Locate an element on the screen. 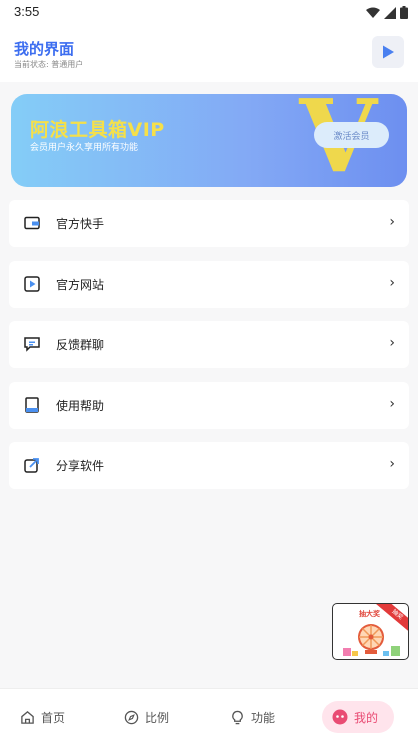 The width and height of the screenshot is (418, 744). lucky-draw-widget: 抽奖 抽大奖 is located at coordinates (370, 631).